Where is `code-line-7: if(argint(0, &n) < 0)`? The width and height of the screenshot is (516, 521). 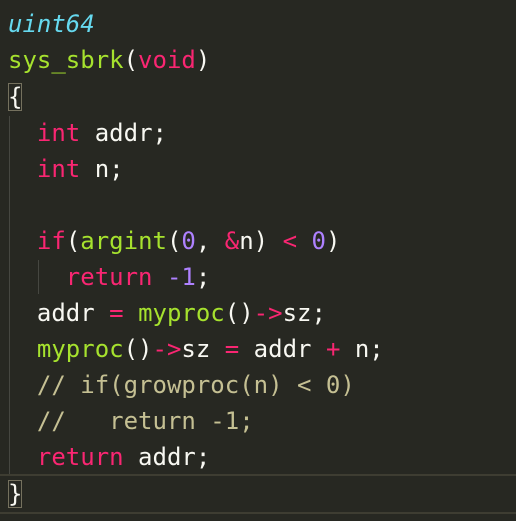
code-line-7: if(argint(0, &n) < 0) is located at coordinates (258, 241).